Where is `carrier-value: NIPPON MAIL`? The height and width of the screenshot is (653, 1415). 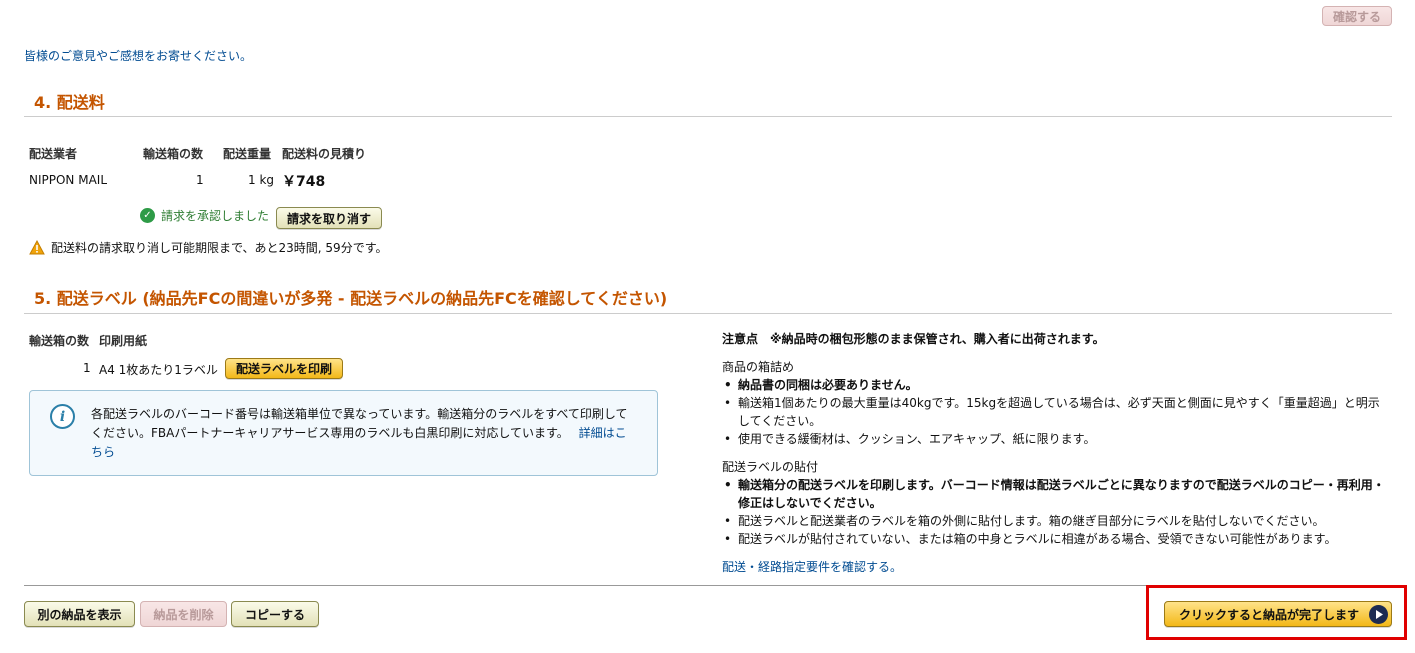
carrier-value: NIPPON MAIL is located at coordinates (68, 180).